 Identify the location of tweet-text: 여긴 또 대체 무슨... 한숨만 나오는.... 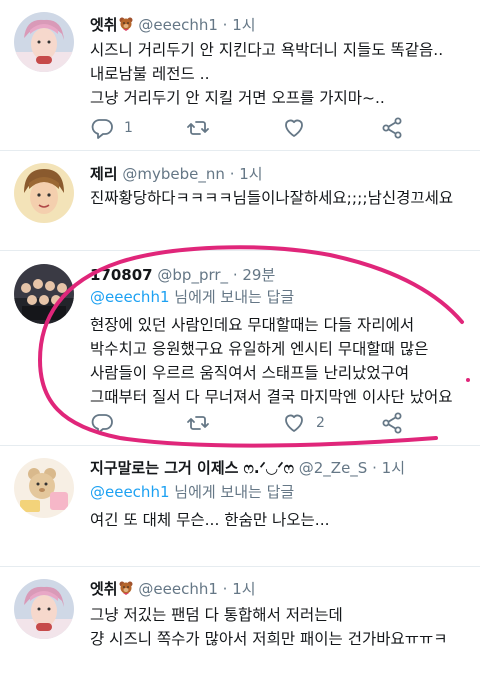
(282, 520).